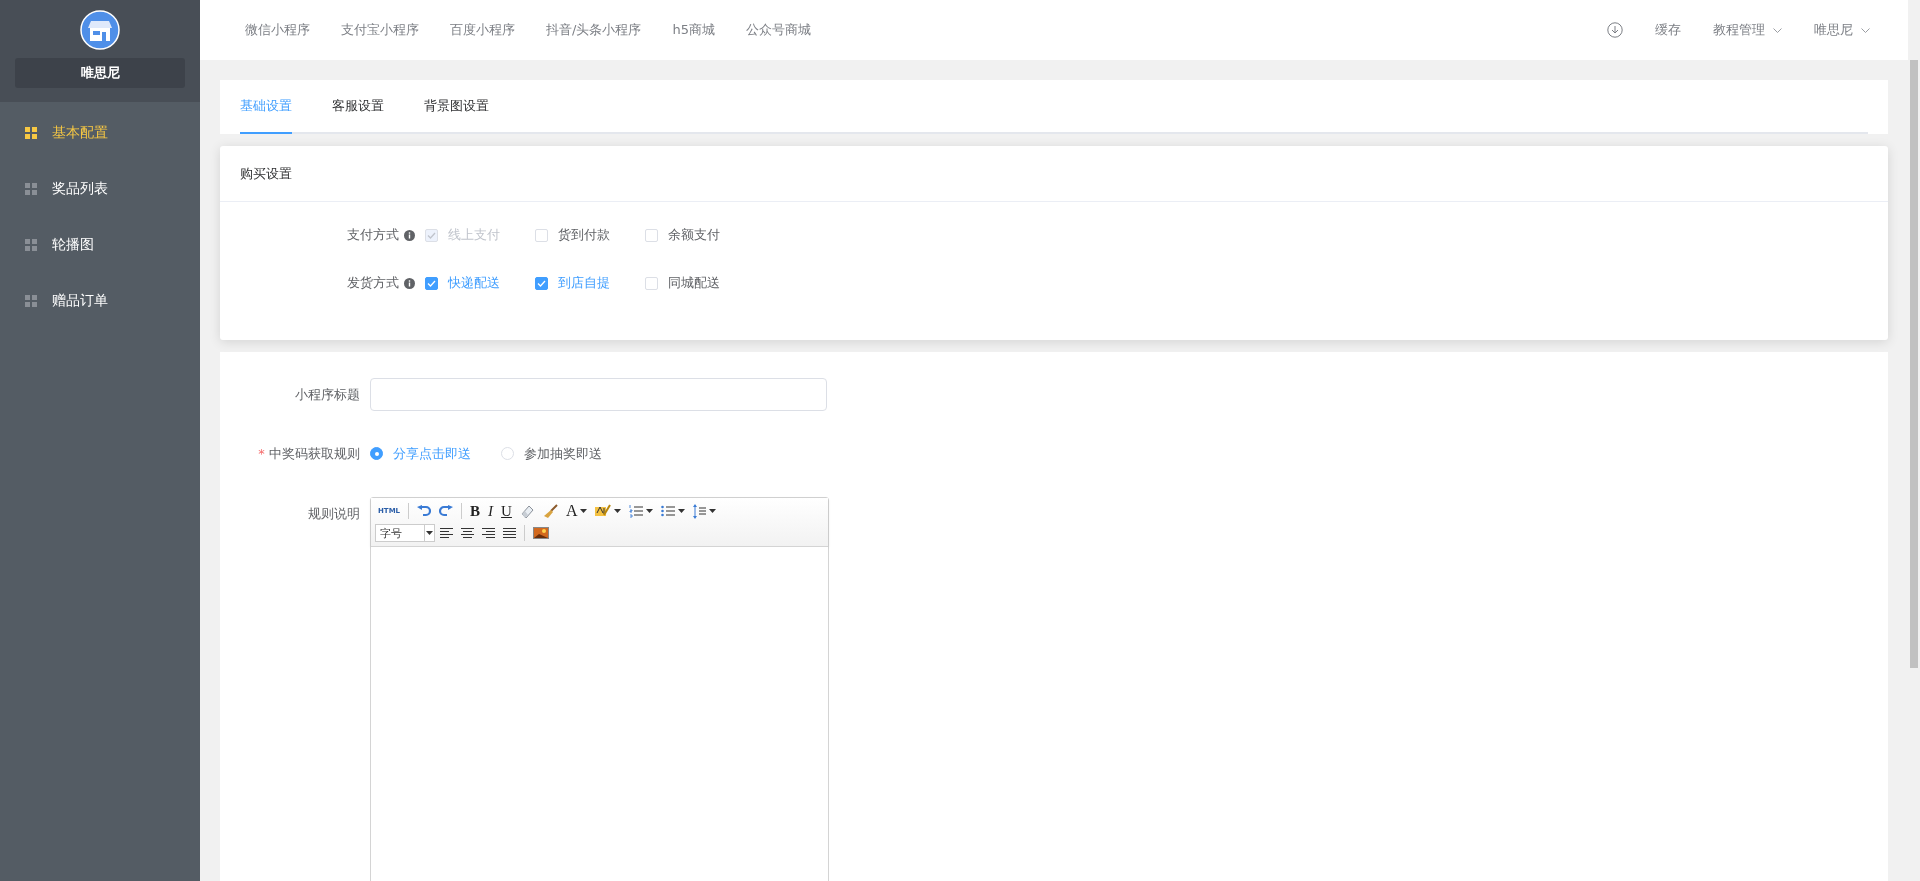  I want to click on brush-icon, so click(550, 511).